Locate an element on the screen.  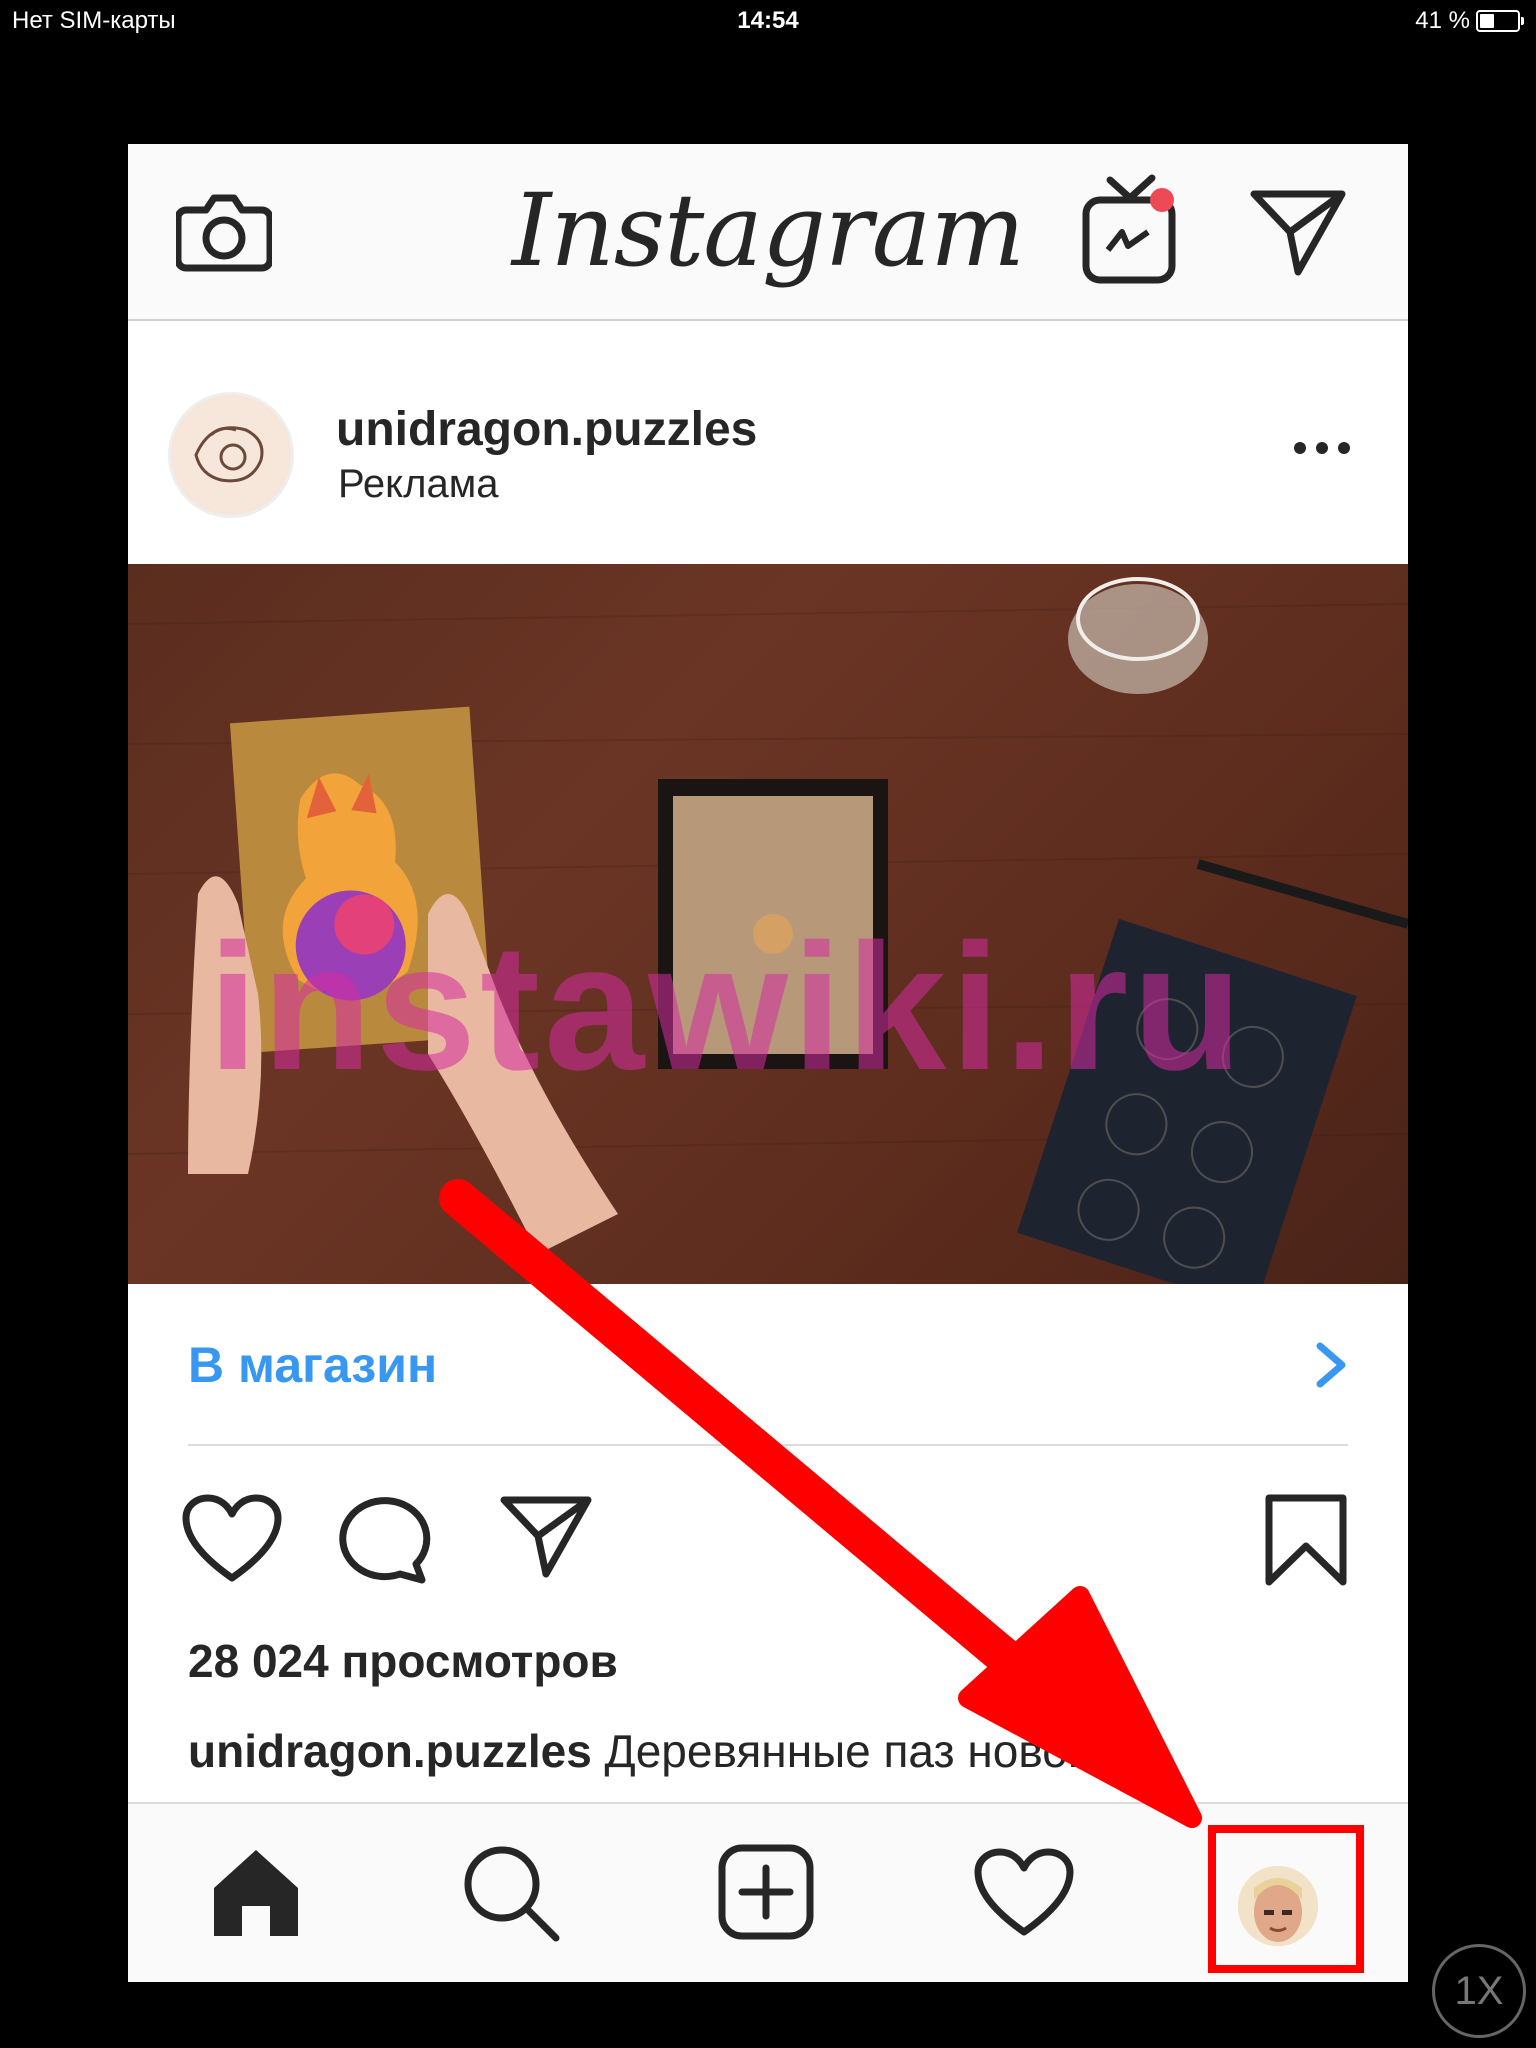
speed-badge: 1X is located at coordinates (1479, 1991).